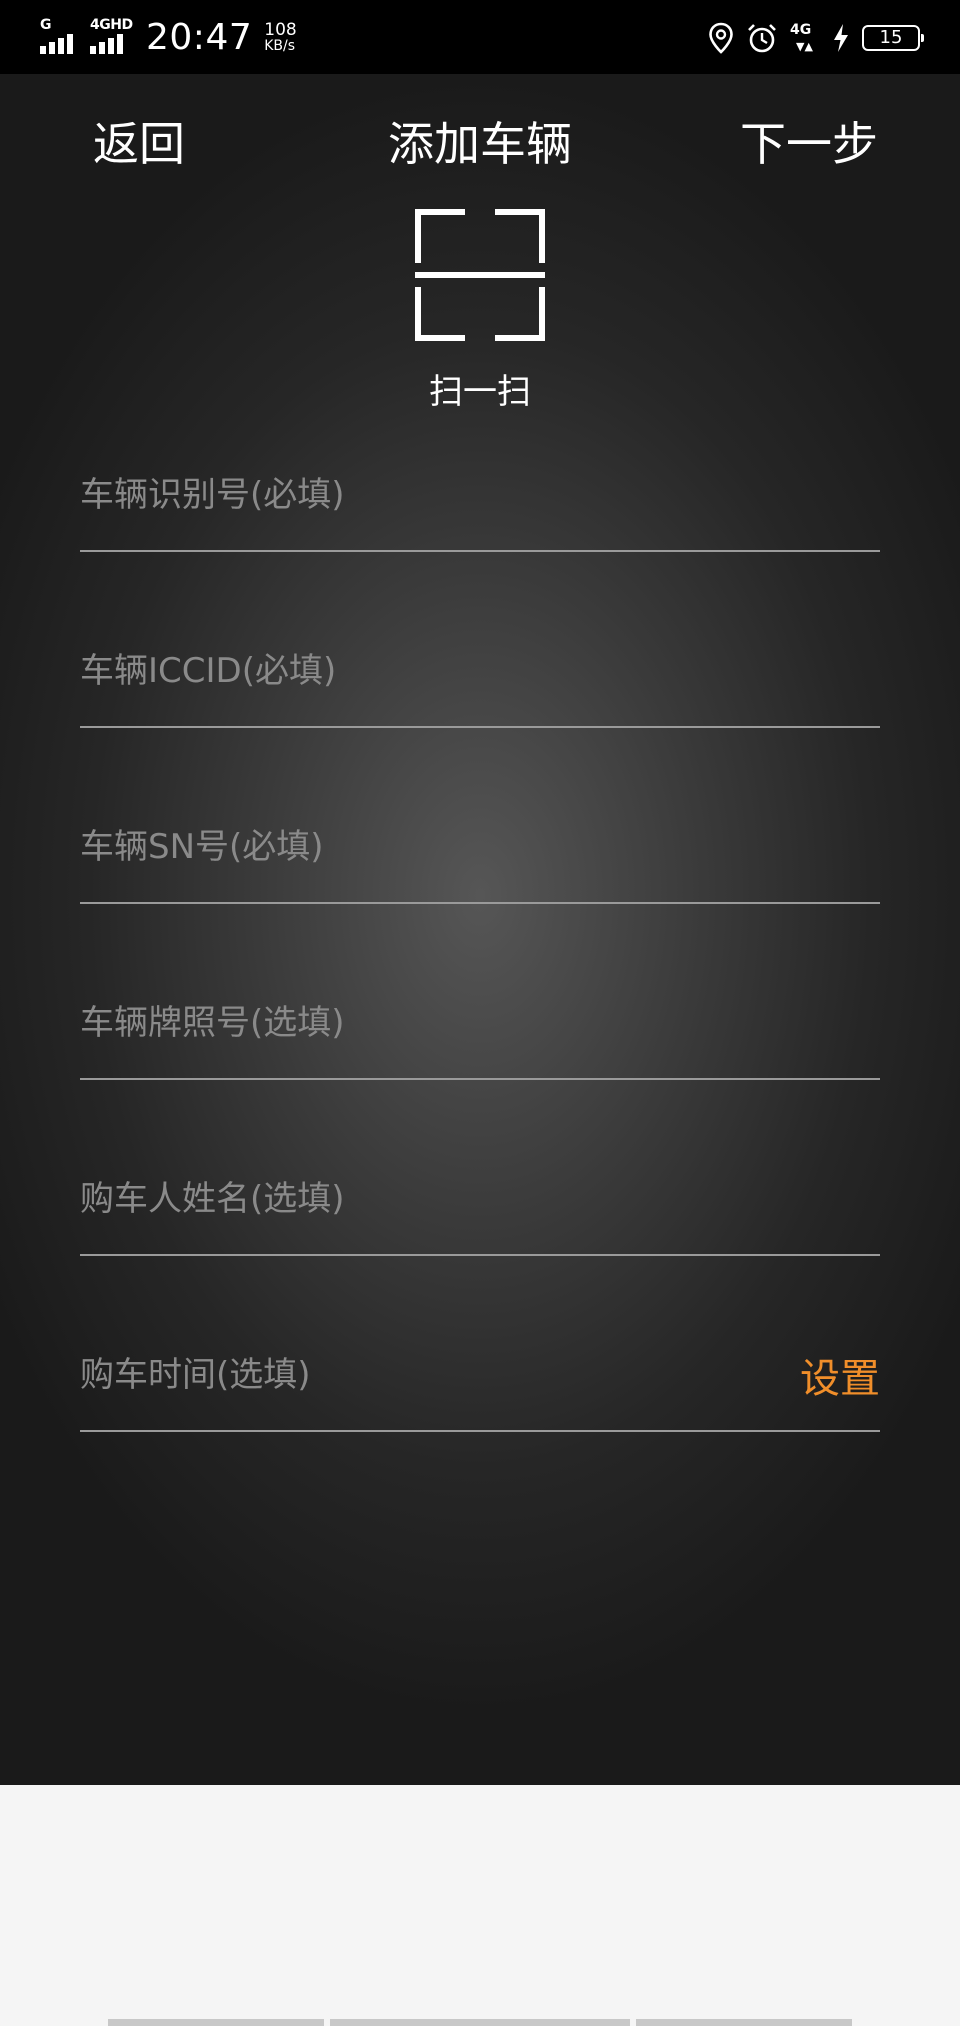 The width and height of the screenshot is (960, 2026). What do you see at coordinates (420, 847) in the screenshot?
I see `sn-input` at bounding box center [420, 847].